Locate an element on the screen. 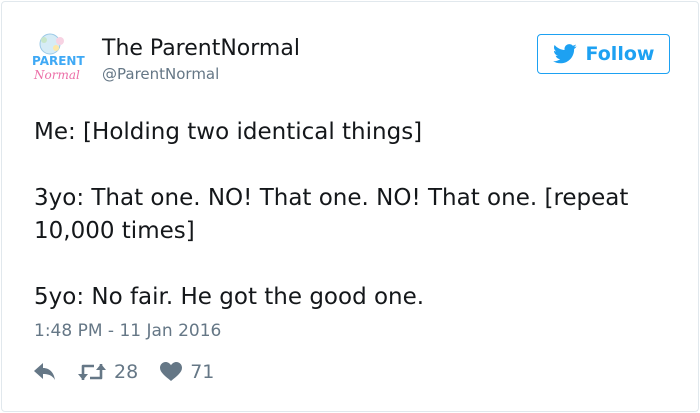  tweet-line: Me: [Holding two identical things] is located at coordinates (228, 132).